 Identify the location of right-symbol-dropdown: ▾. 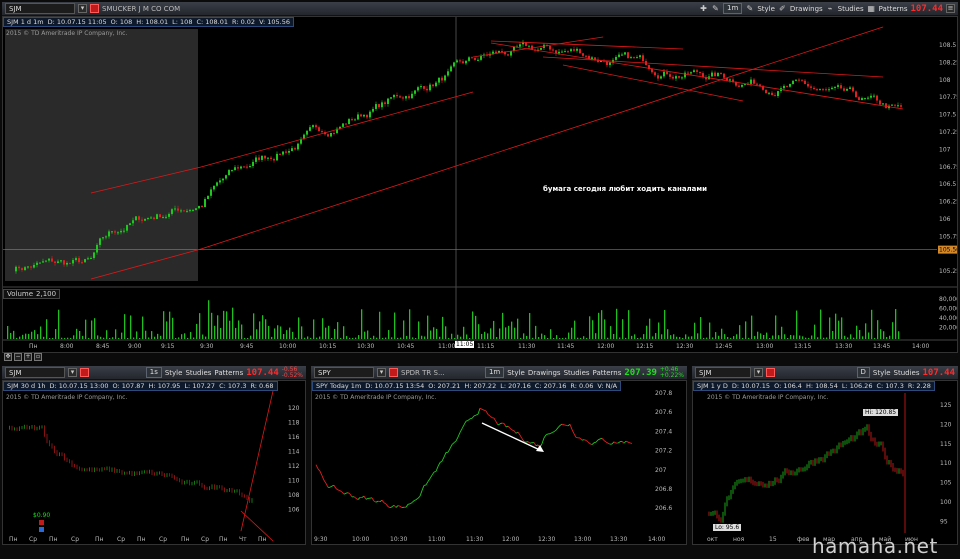
(758, 372).